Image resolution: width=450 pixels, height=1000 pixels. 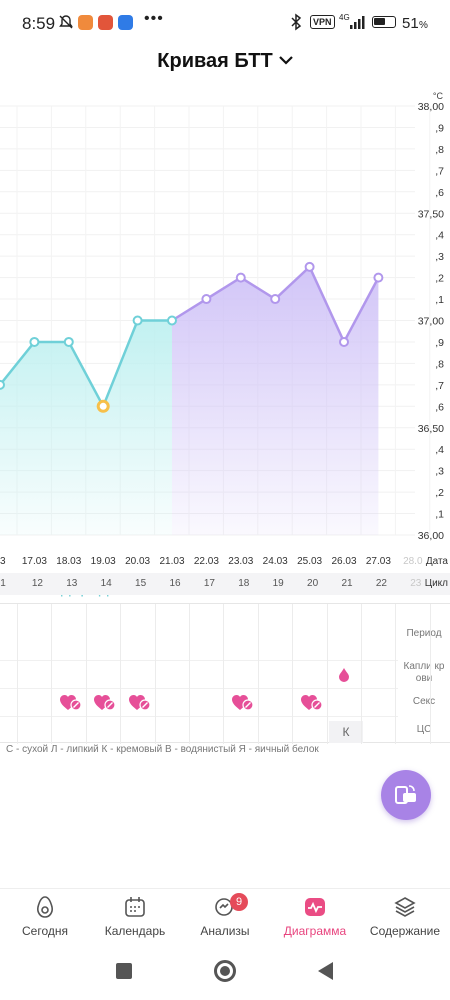 I want to click on lower-background, so click(x=225, y=824).